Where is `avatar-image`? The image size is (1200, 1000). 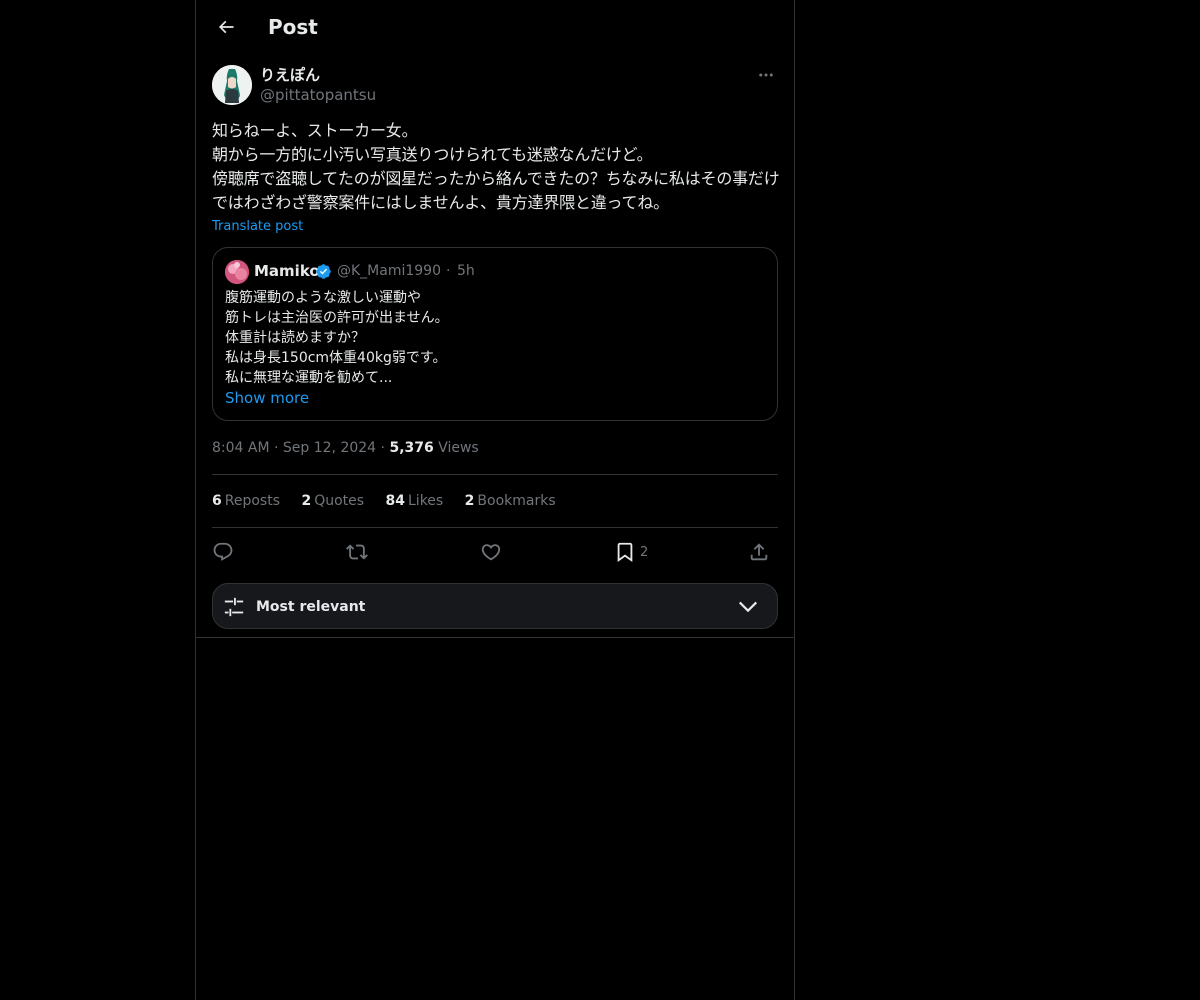
avatar-image is located at coordinates (232, 85).